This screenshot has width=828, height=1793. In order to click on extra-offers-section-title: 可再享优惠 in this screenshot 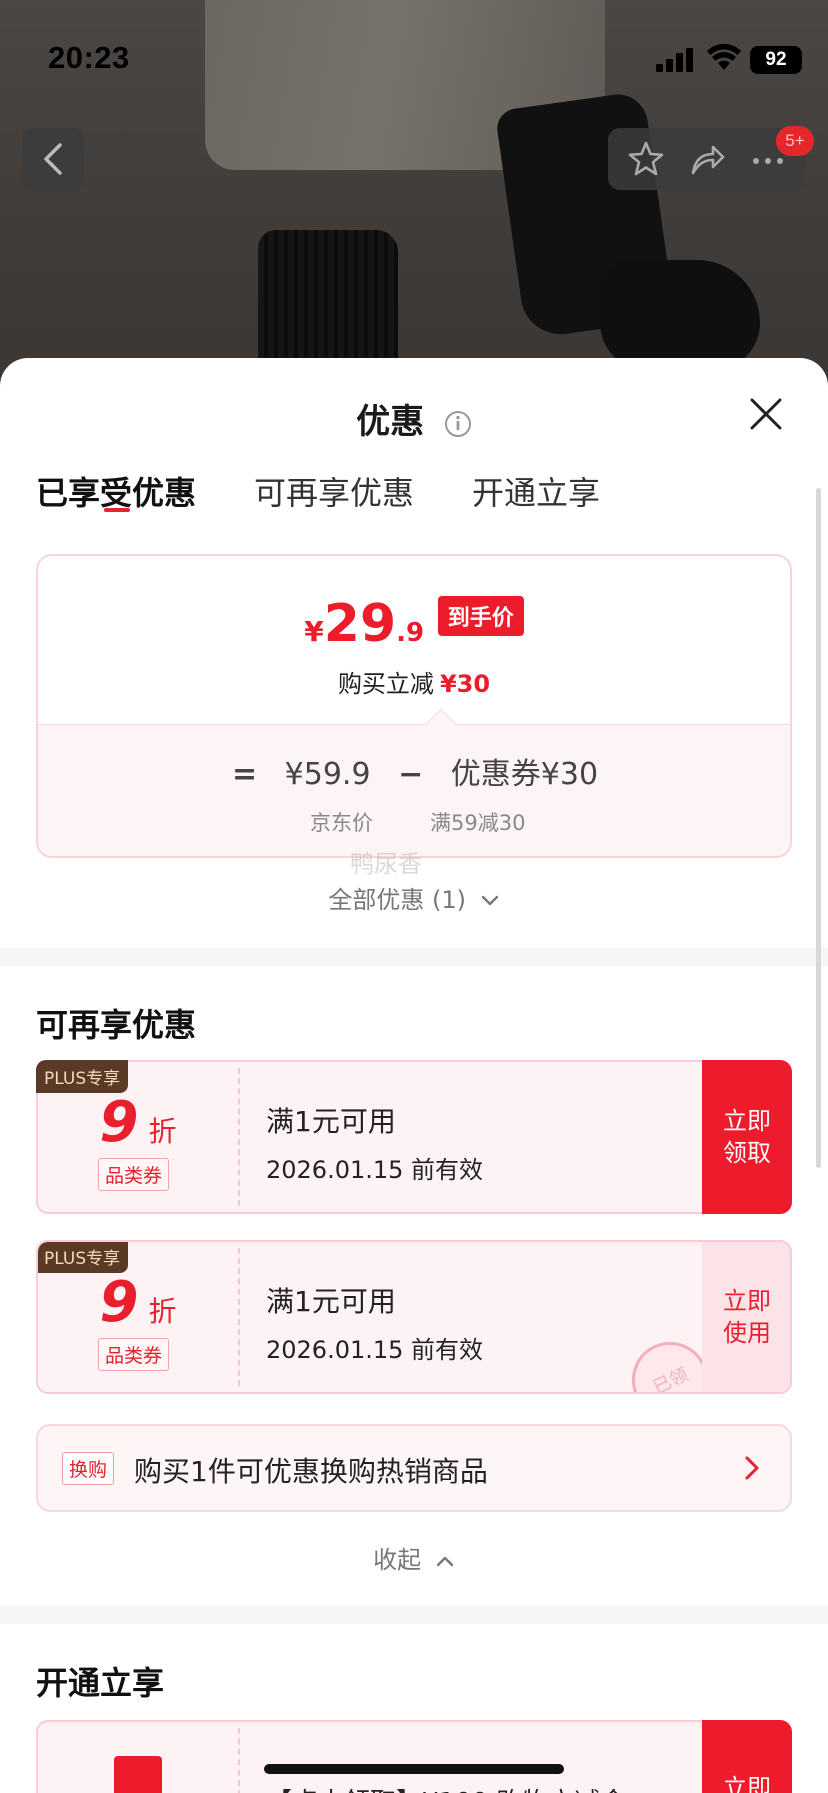, I will do `click(116, 1025)`.